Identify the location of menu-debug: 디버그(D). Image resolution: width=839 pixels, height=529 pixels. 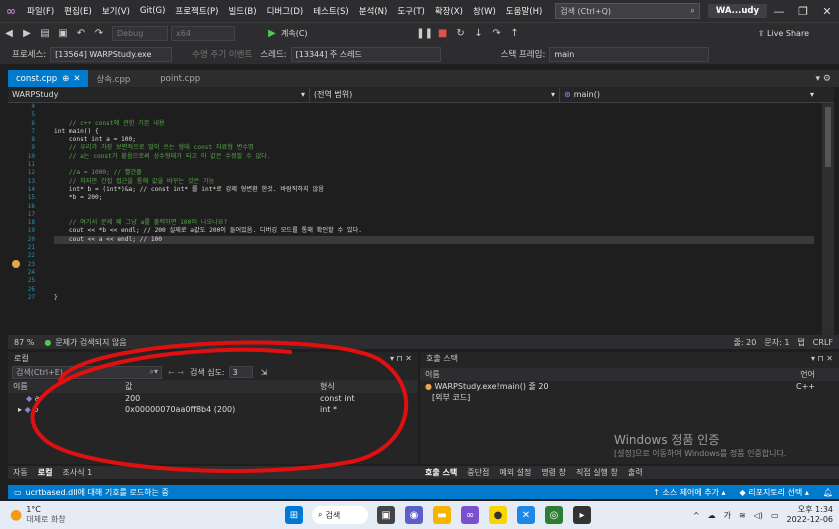
(285, 11).